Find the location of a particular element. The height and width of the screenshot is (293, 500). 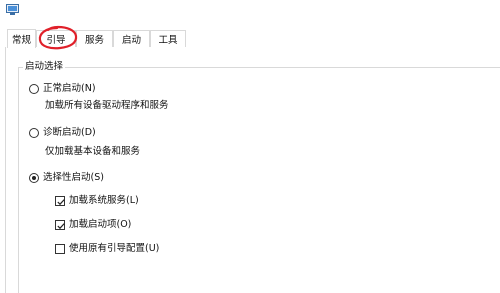

tab-label: 服务 is located at coordinates (94, 40).